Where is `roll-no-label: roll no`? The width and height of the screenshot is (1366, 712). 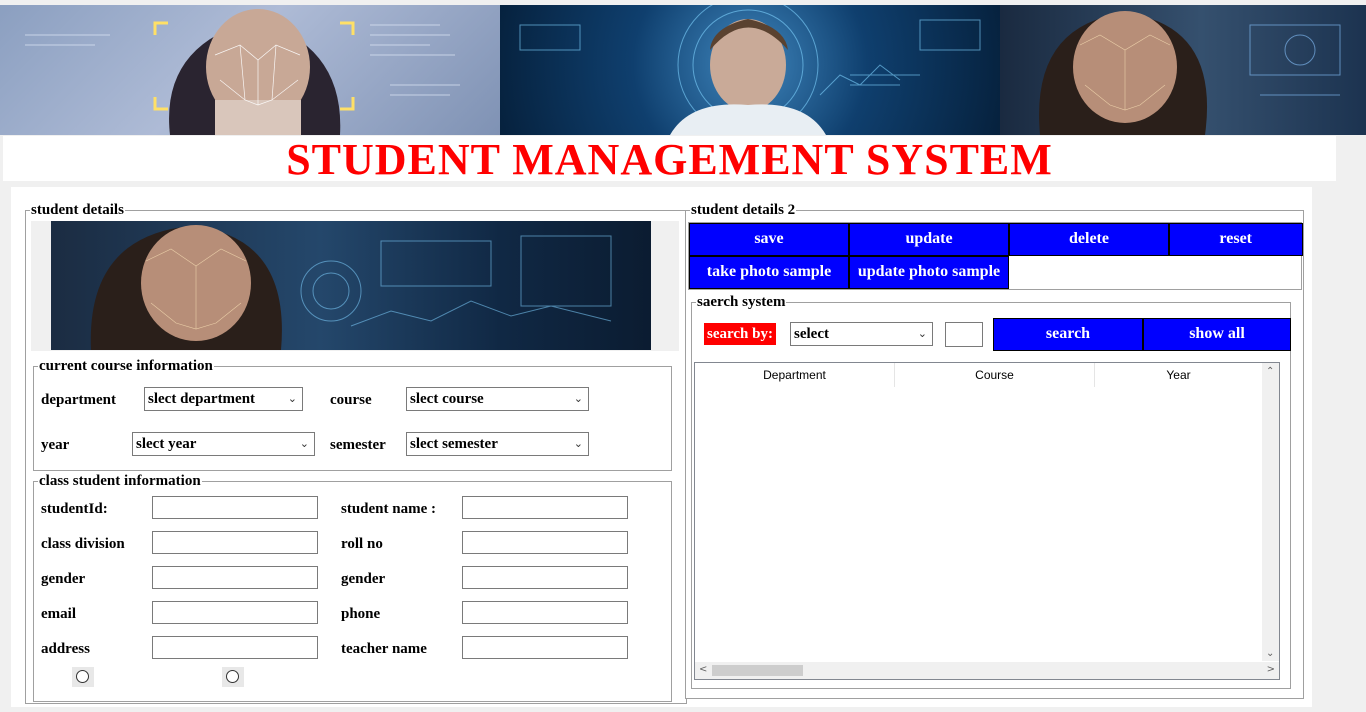 roll-no-label: roll no is located at coordinates (362, 544).